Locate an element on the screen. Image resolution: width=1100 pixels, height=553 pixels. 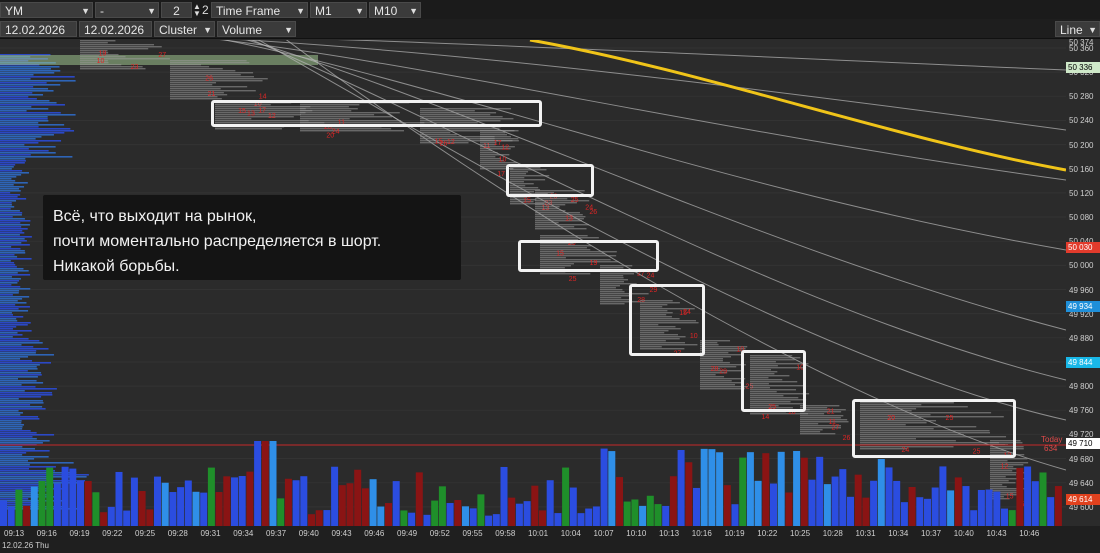
symbol-select: YM ▼ is located at coordinates (46, 10).